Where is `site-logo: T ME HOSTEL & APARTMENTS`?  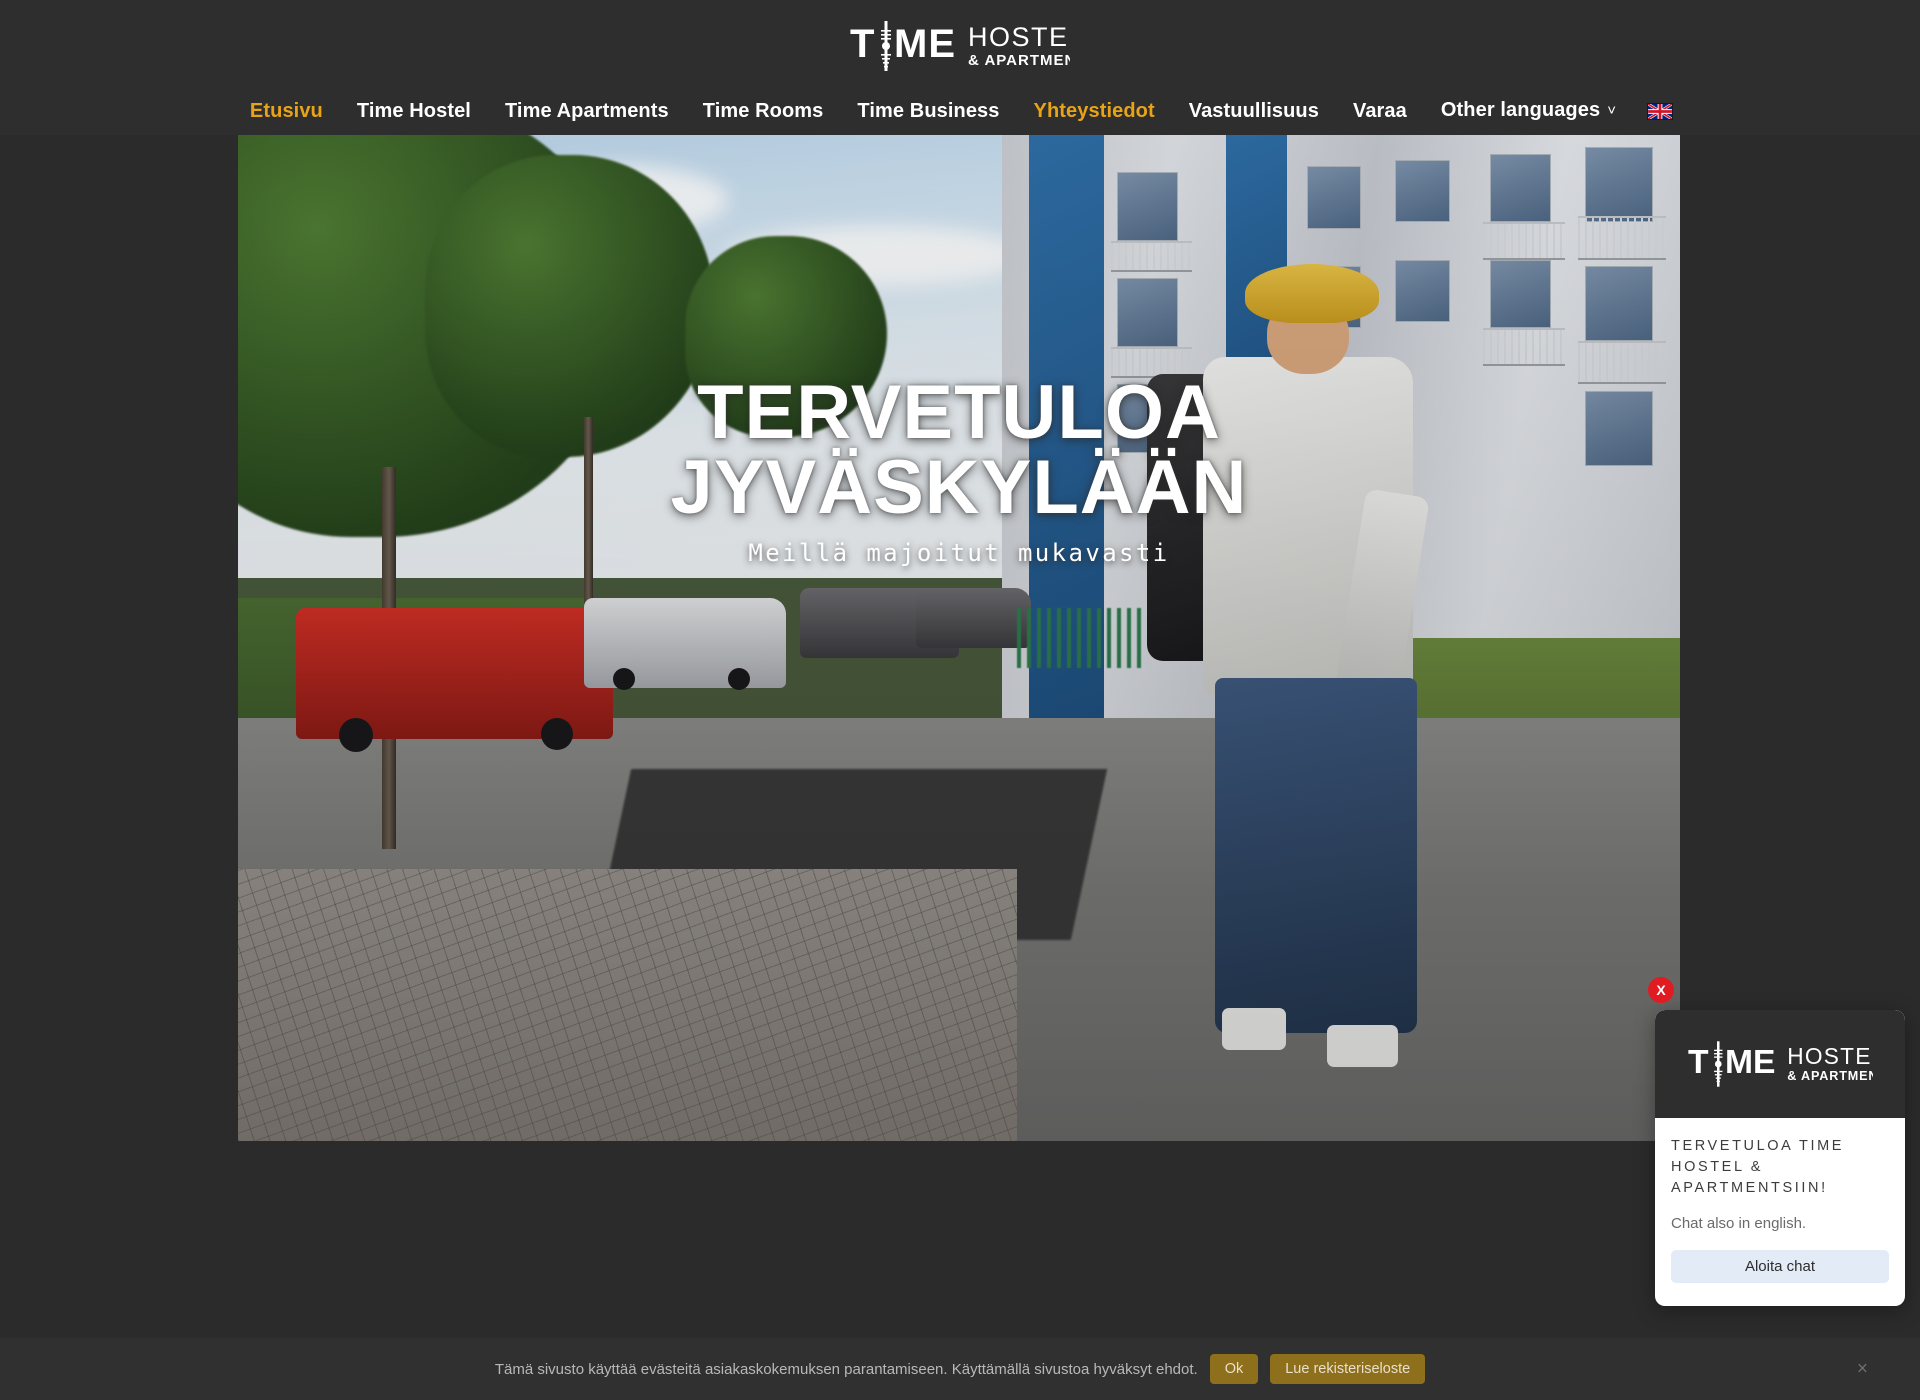 site-logo: T ME HOSTEL & APARTMENTS is located at coordinates (960, 46).